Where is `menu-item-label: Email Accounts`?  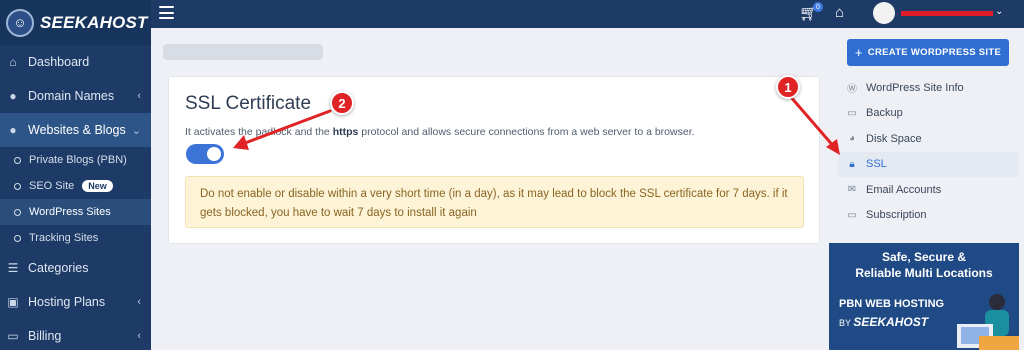 menu-item-label: Email Accounts is located at coordinates (904, 189).